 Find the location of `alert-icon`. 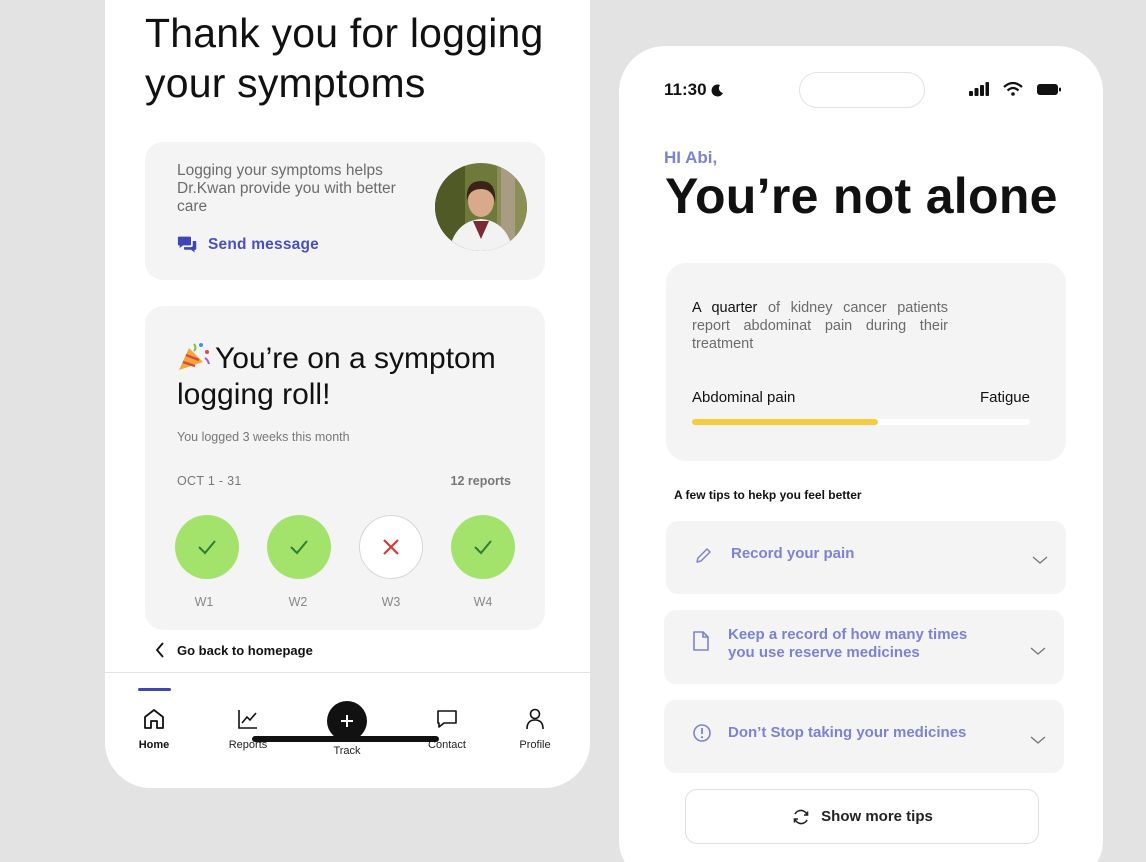

alert-icon is located at coordinates (702, 733).